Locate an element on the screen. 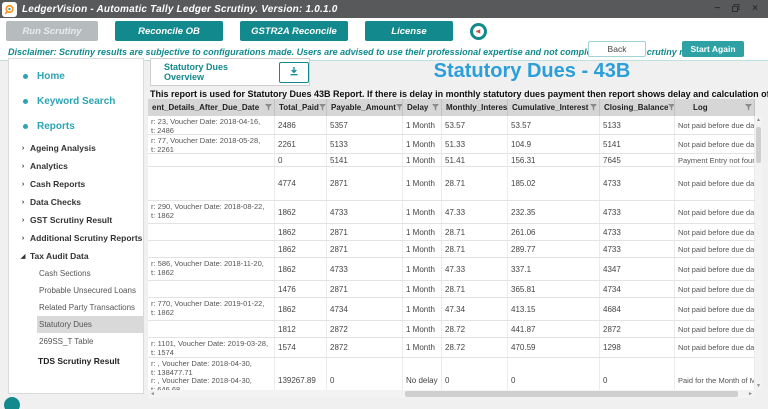  vertical-scroll-thumb is located at coordinates (758, 145).